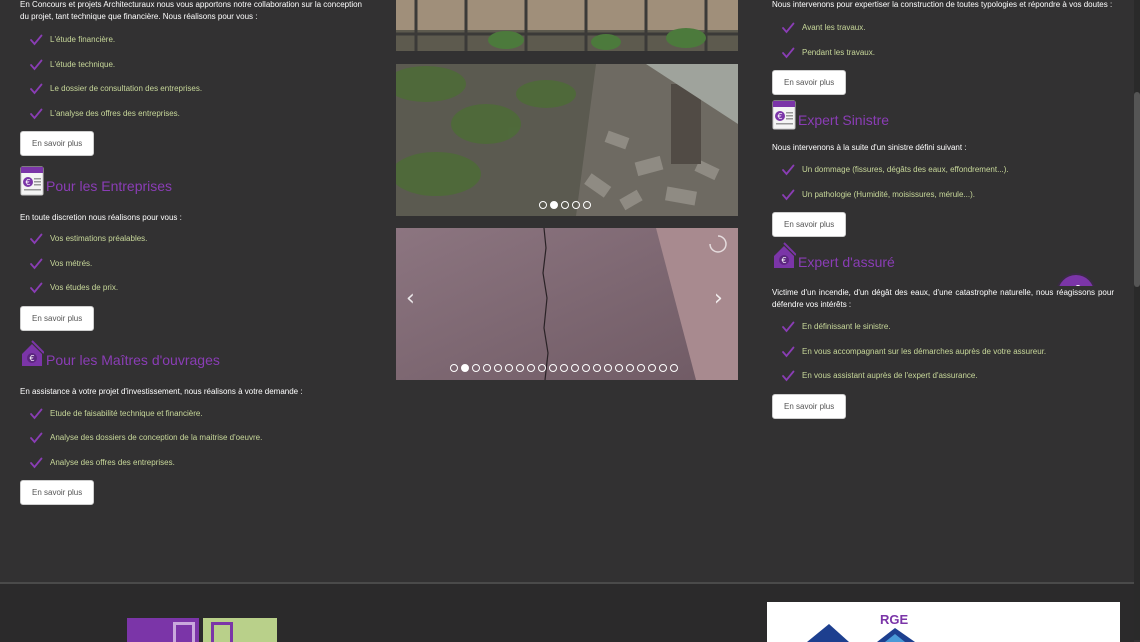 The width and height of the screenshot is (1140, 642). What do you see at coordinates (191, 292) in the screenshot?
I see `list-item: Vos études de prix.` at bounding box center [191, 292].